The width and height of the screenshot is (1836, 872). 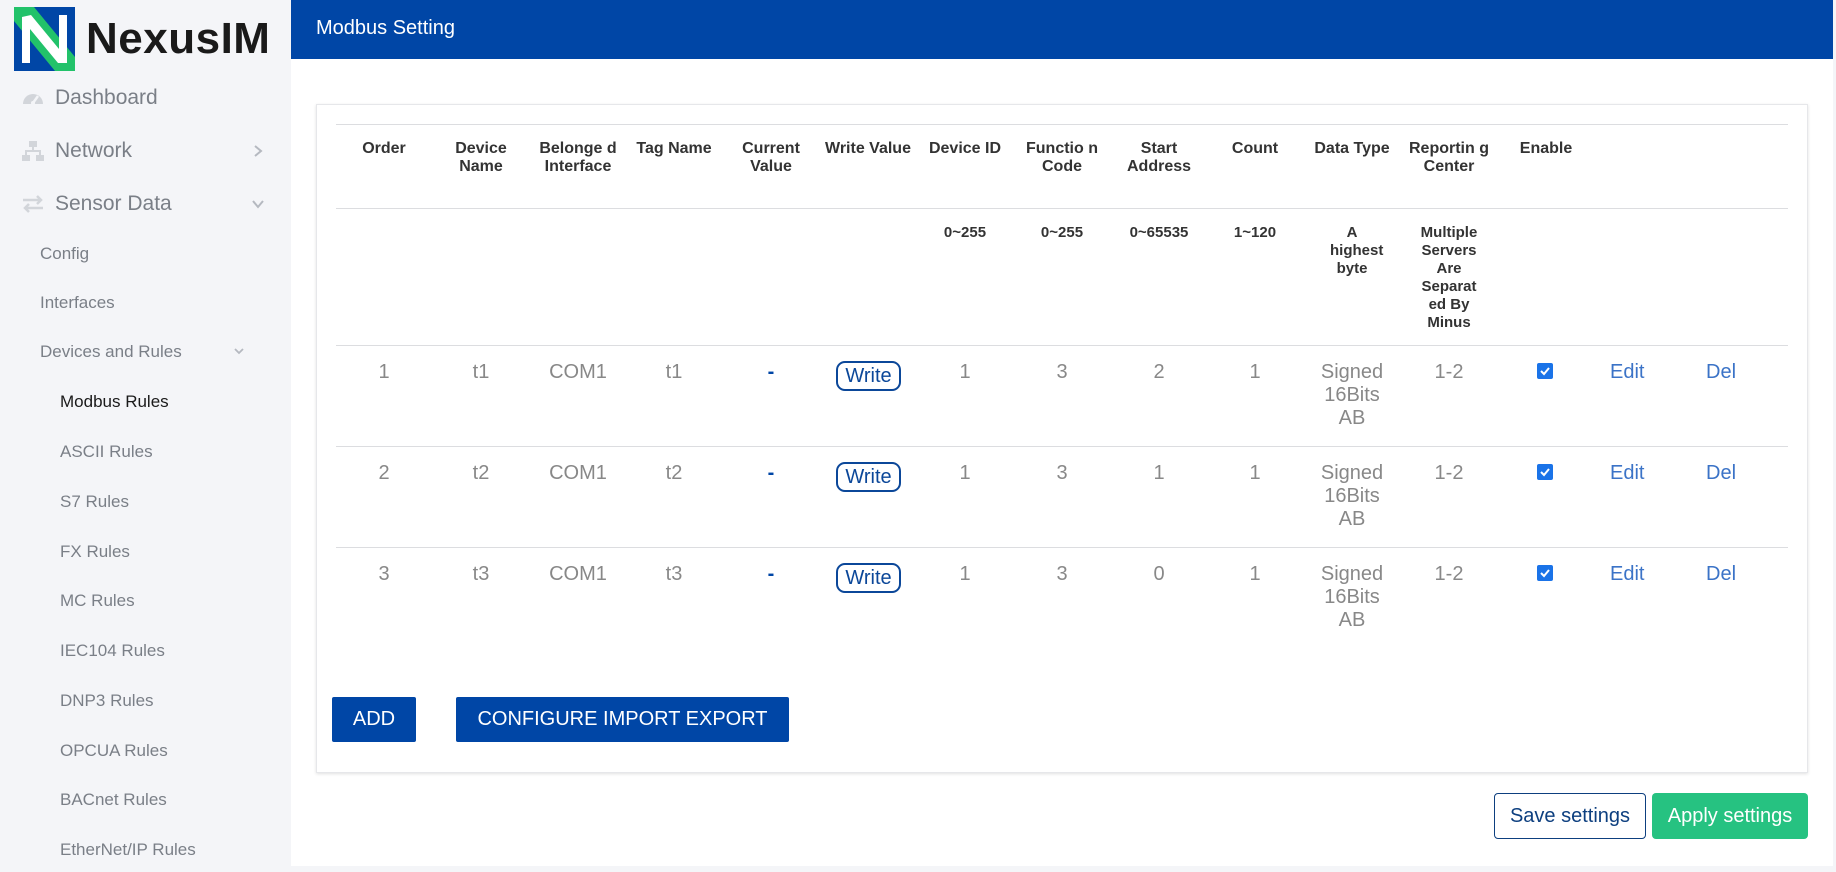 What do you see at coordinates (1062, 29) in the screenshot?
I see `page-header: Modbus Setting` at bounding box center [1062, 29].